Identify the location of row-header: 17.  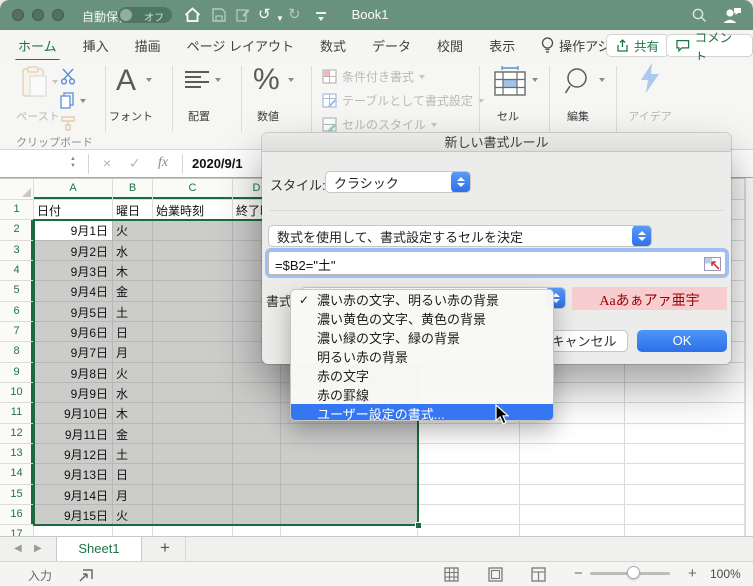
(17, 530).